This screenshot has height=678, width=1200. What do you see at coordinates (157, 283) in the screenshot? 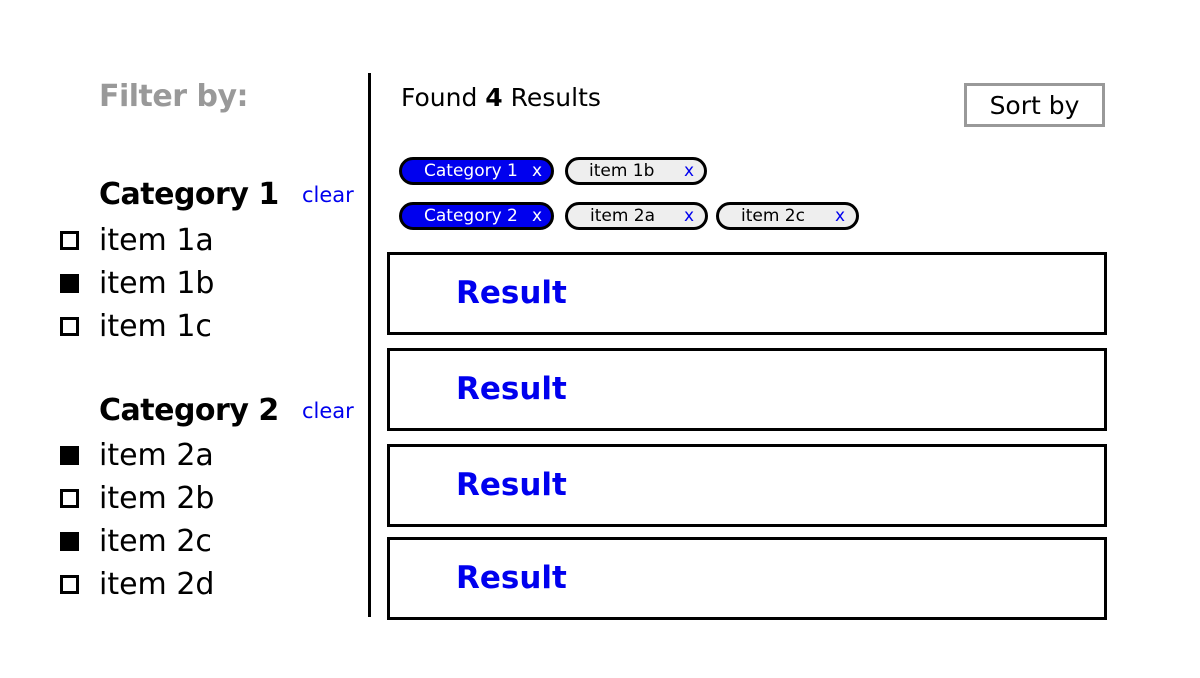
I see `filter-option-label: item 1b` at bounding box center [157, 283].